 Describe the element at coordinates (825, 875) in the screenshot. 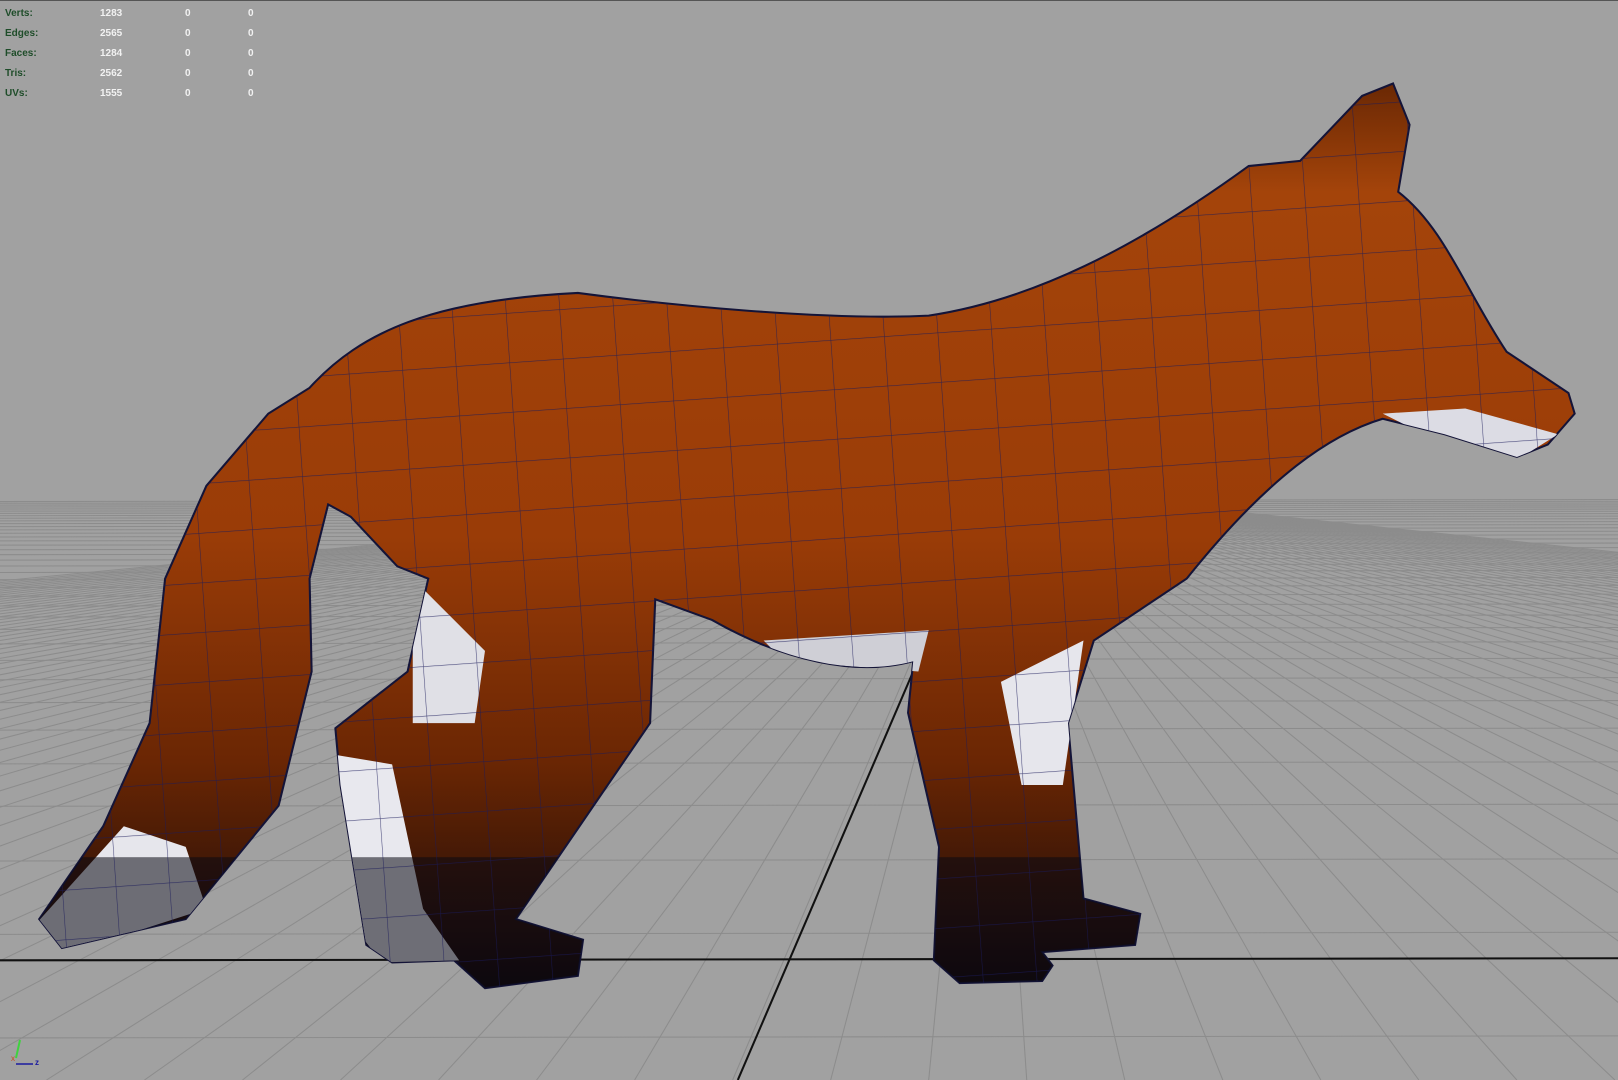

I see `grid-axis-z` at that location.